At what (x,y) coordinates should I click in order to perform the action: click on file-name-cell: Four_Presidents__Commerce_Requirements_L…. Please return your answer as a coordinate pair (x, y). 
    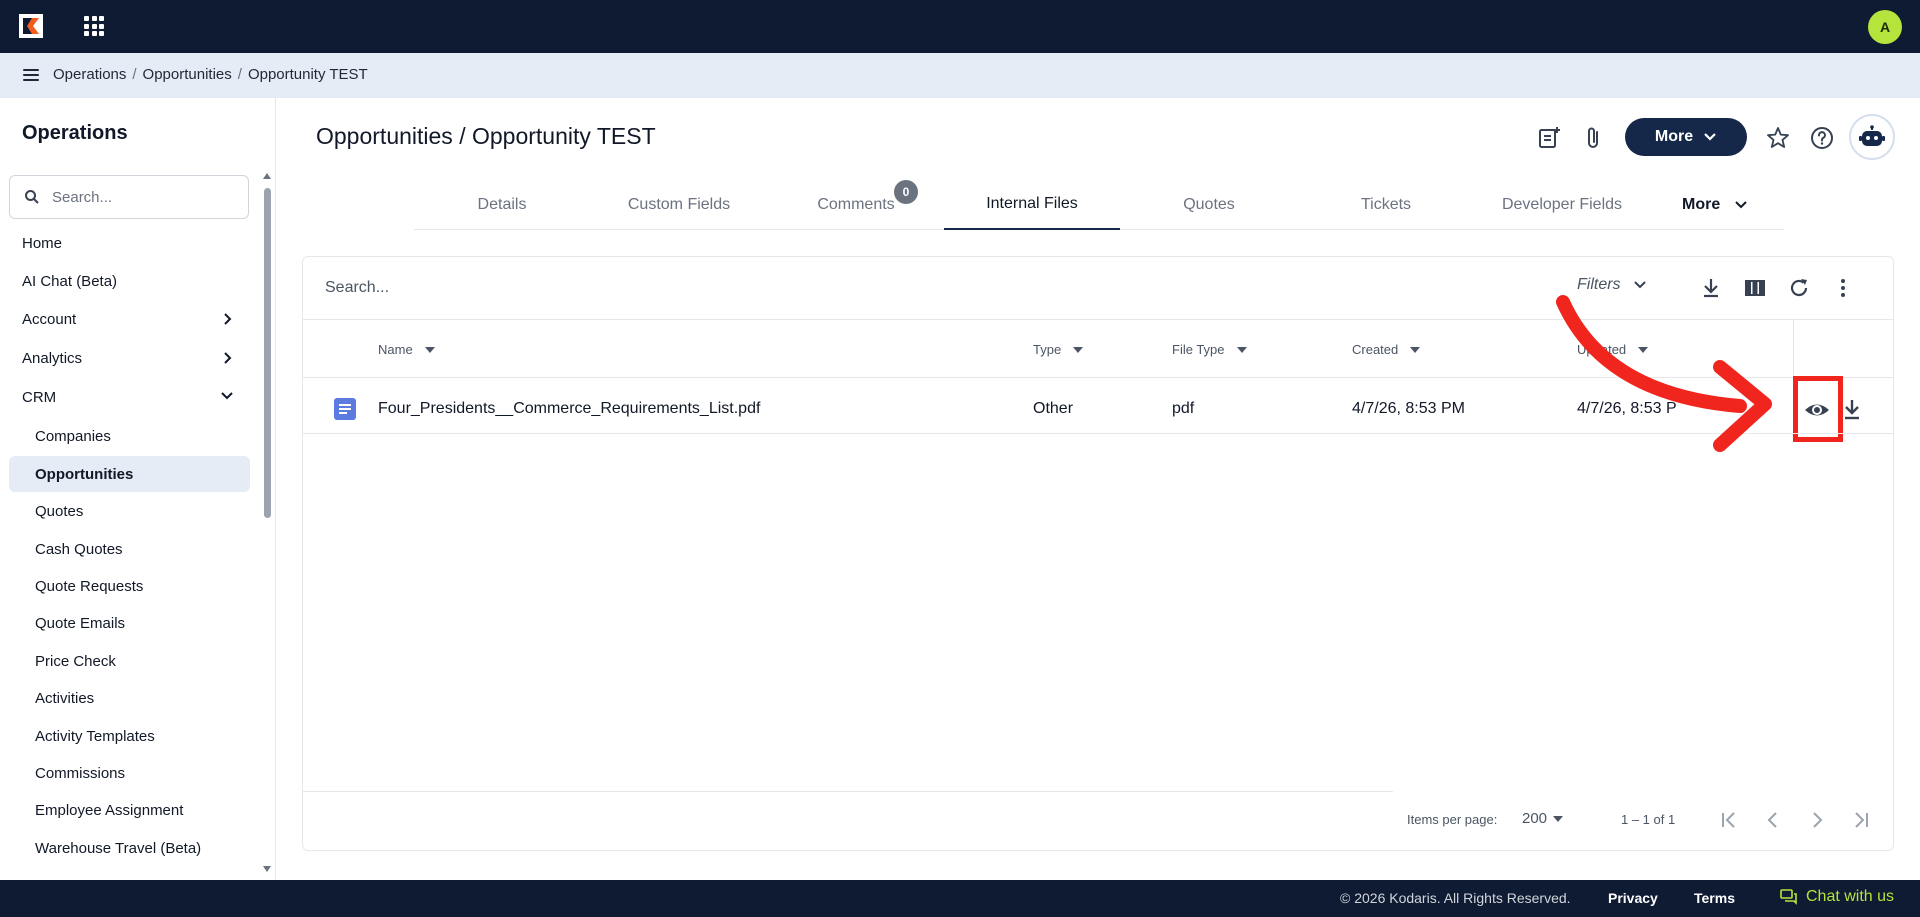
    Looking at the image, I should click on (569, 409).